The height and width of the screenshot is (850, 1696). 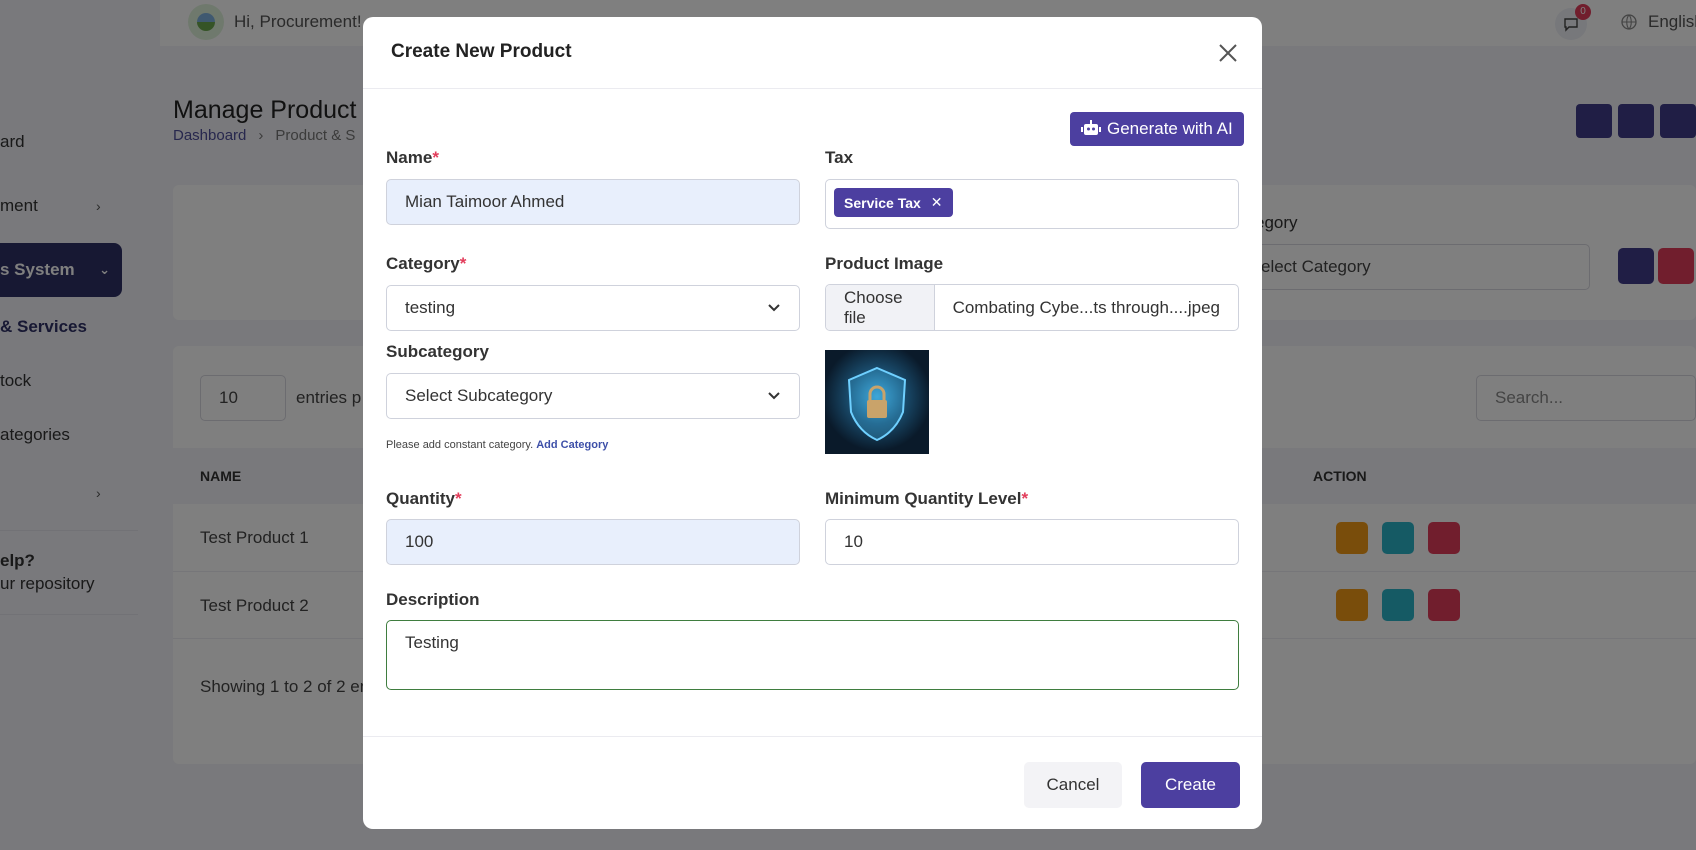 What do you see at coordinates (481, 51) in the screenshot?
I see `modal-title: Create New Product` at bounding box center [481, 51].